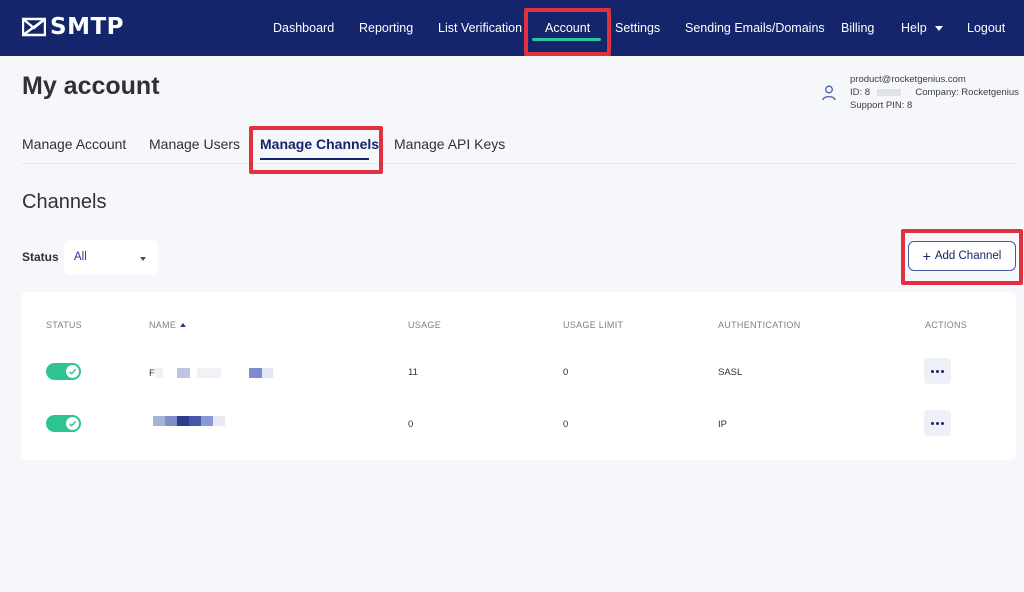 This screenshot has height=592, width=1024. What do you see at coordinates (881, 105) in the screenshot?
I see `support-pin: Support PIN: 8` at bounding box center [881, 105].